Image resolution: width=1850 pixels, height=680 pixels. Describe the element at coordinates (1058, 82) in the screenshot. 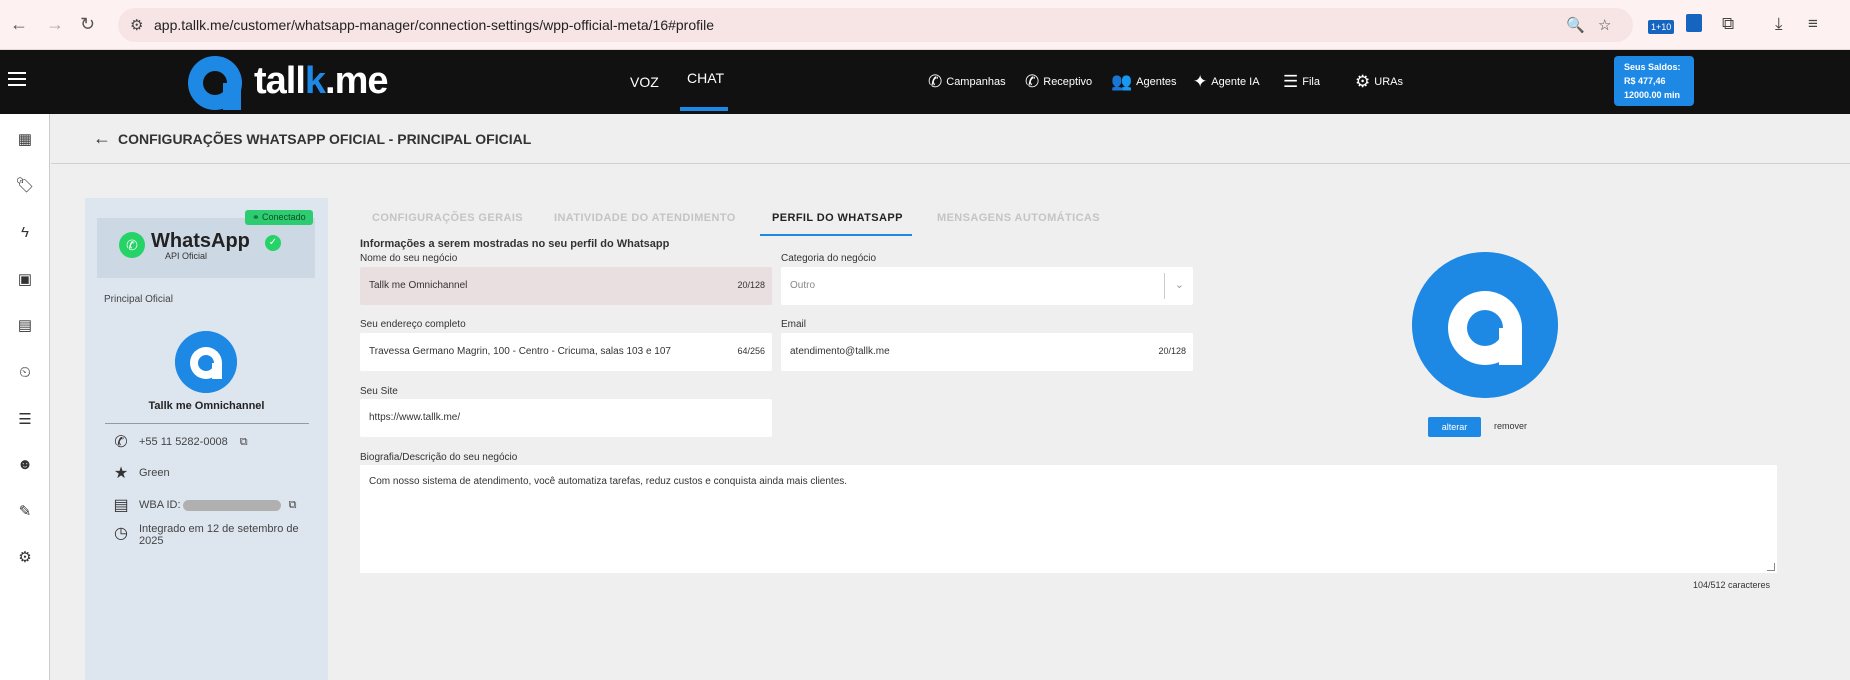

I see `menu-receptivo: ✆ Receptivo` at that location.